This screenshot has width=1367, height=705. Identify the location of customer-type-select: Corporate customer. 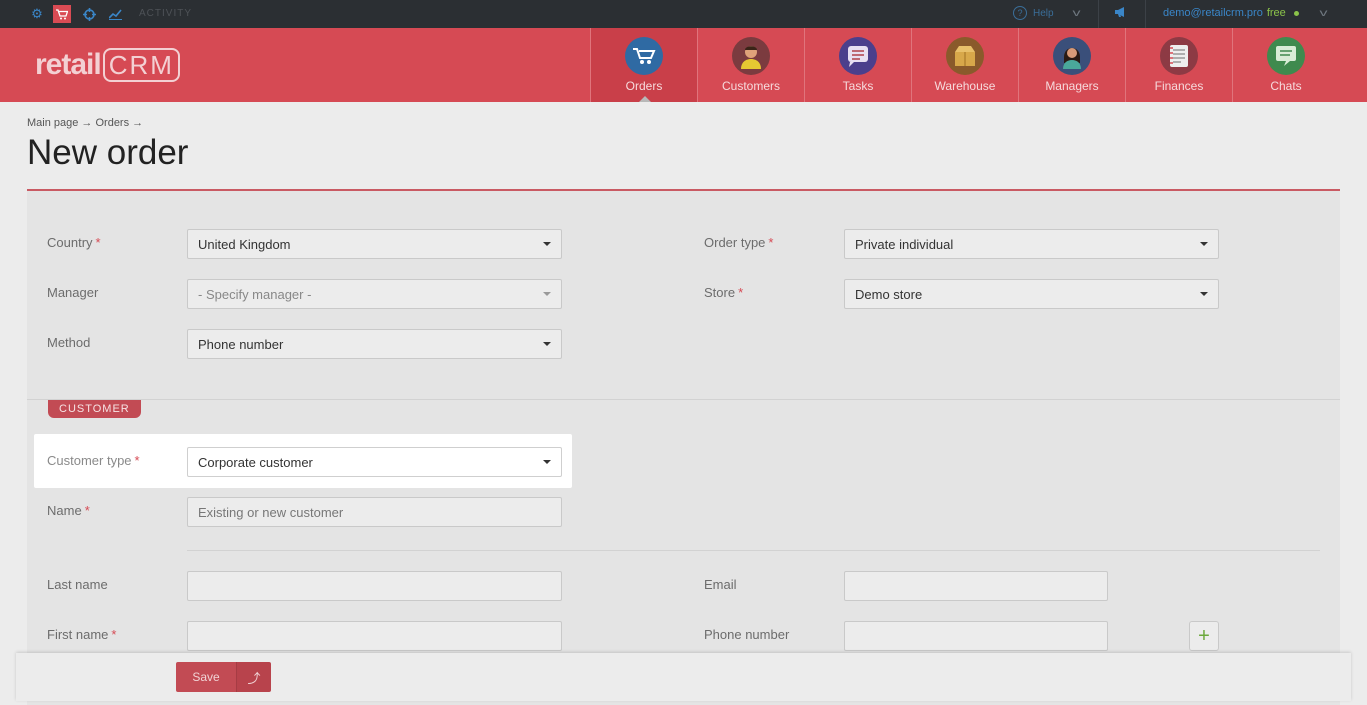
(374, 462).